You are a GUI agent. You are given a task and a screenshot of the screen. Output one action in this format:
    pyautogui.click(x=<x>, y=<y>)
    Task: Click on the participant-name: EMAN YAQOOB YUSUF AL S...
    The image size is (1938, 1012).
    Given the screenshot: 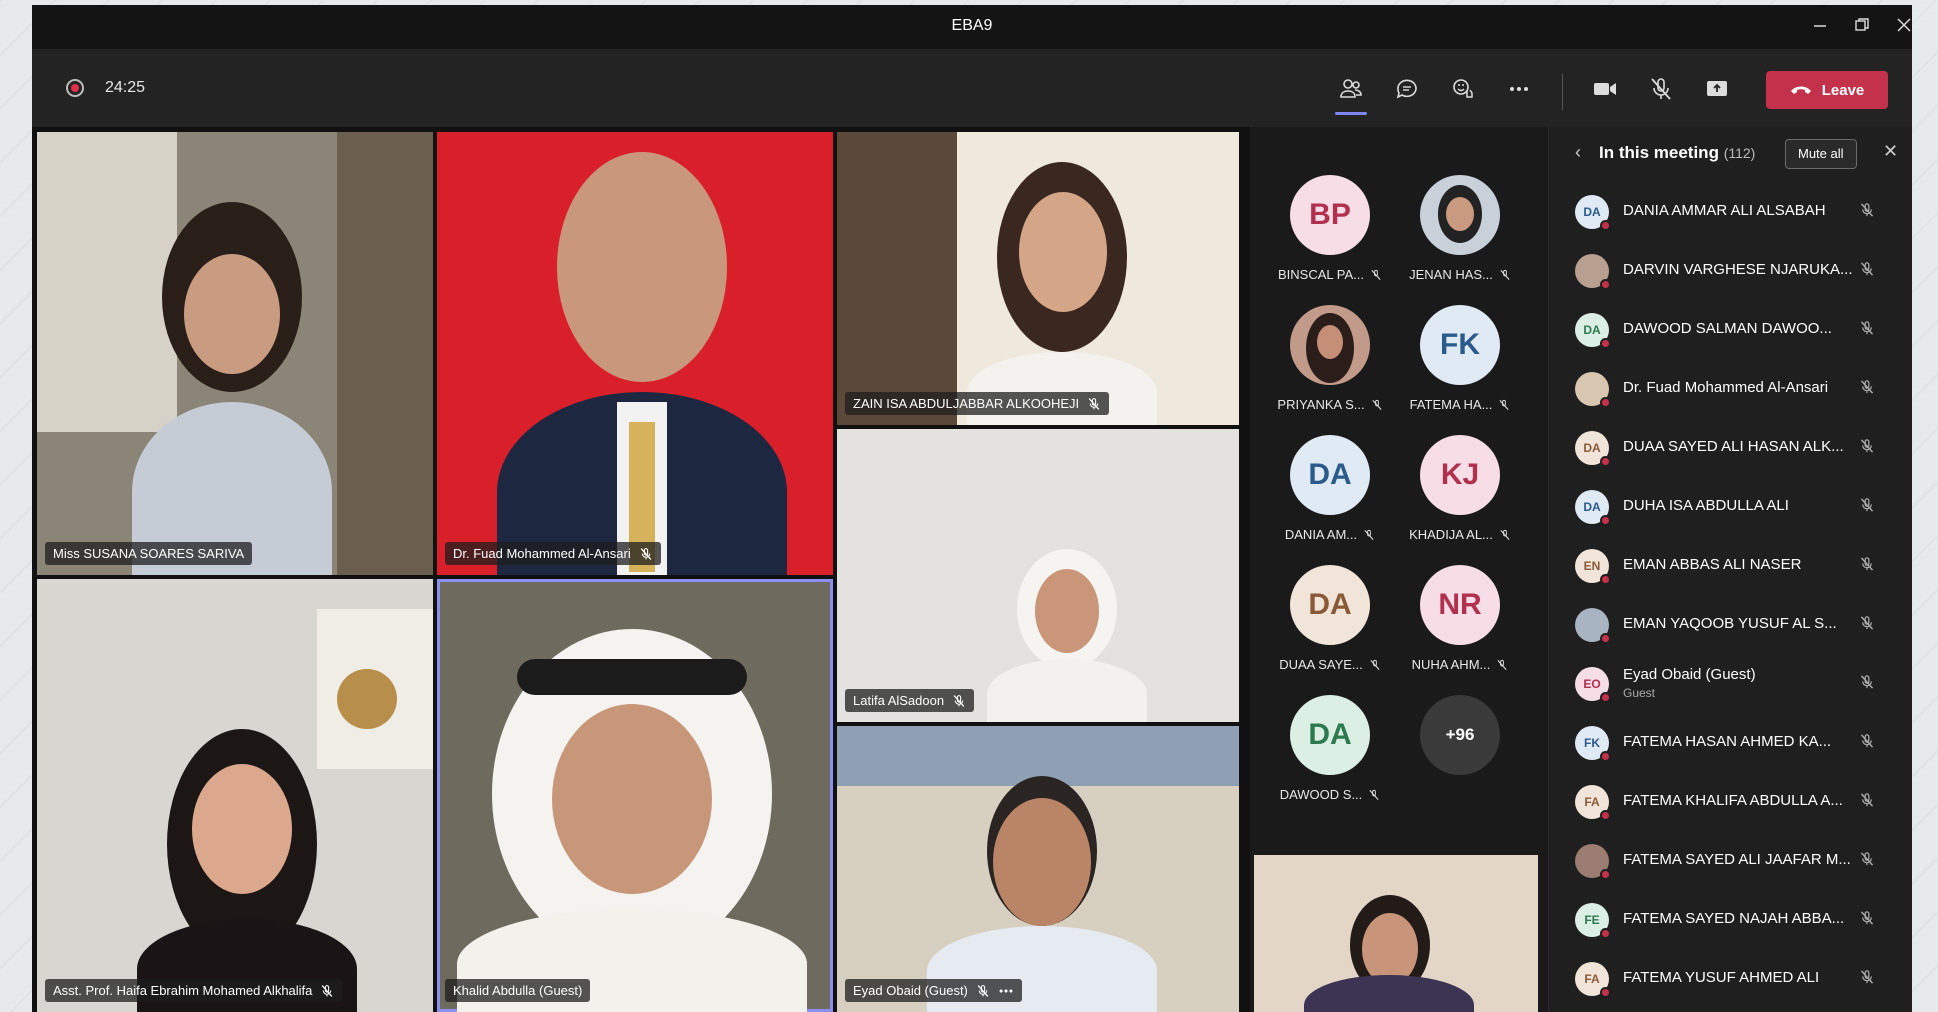 What is the action you would take?
    pyautogui.click(x=1730, y=623)
    